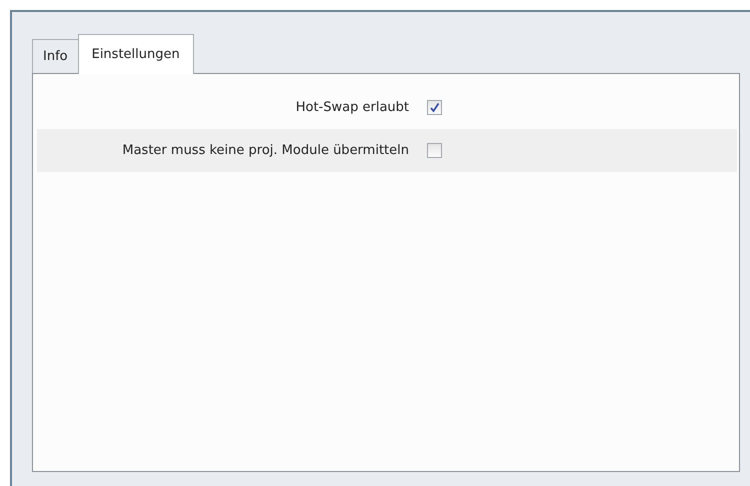  I want to click on setting-label: Hot-Swap erlaubt, so click(351, 107).